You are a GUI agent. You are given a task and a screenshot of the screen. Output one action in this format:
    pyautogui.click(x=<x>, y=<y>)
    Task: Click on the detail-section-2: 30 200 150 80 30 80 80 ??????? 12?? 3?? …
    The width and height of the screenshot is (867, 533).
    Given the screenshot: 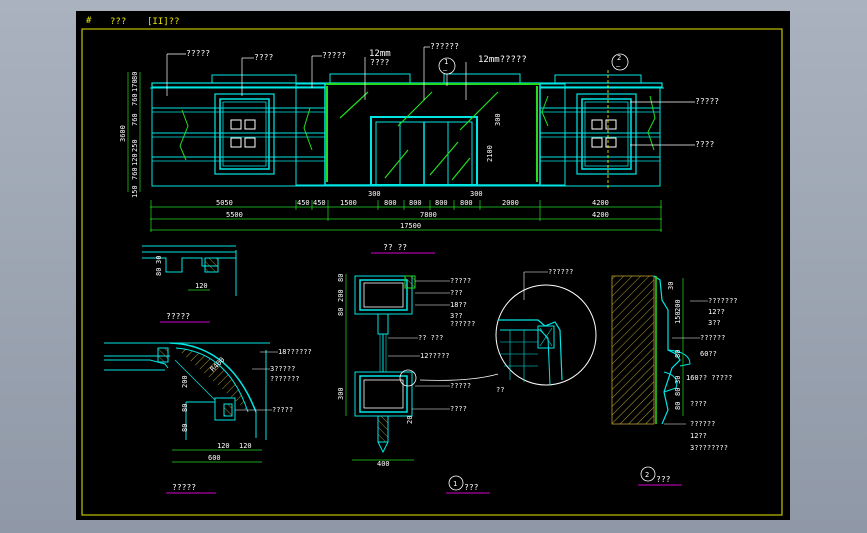 What is the action you would take?
    pyautogui.click(x=674, y=380)
    